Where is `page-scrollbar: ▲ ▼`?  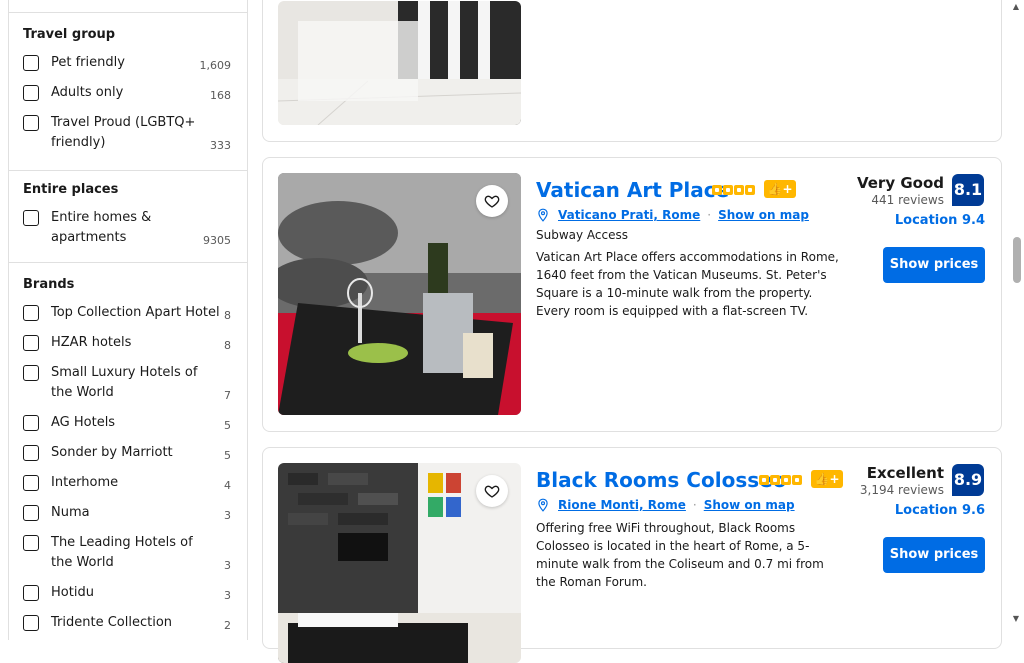
page-scrollbar: ▲ ▼ is located at coordinates (1016, 314).